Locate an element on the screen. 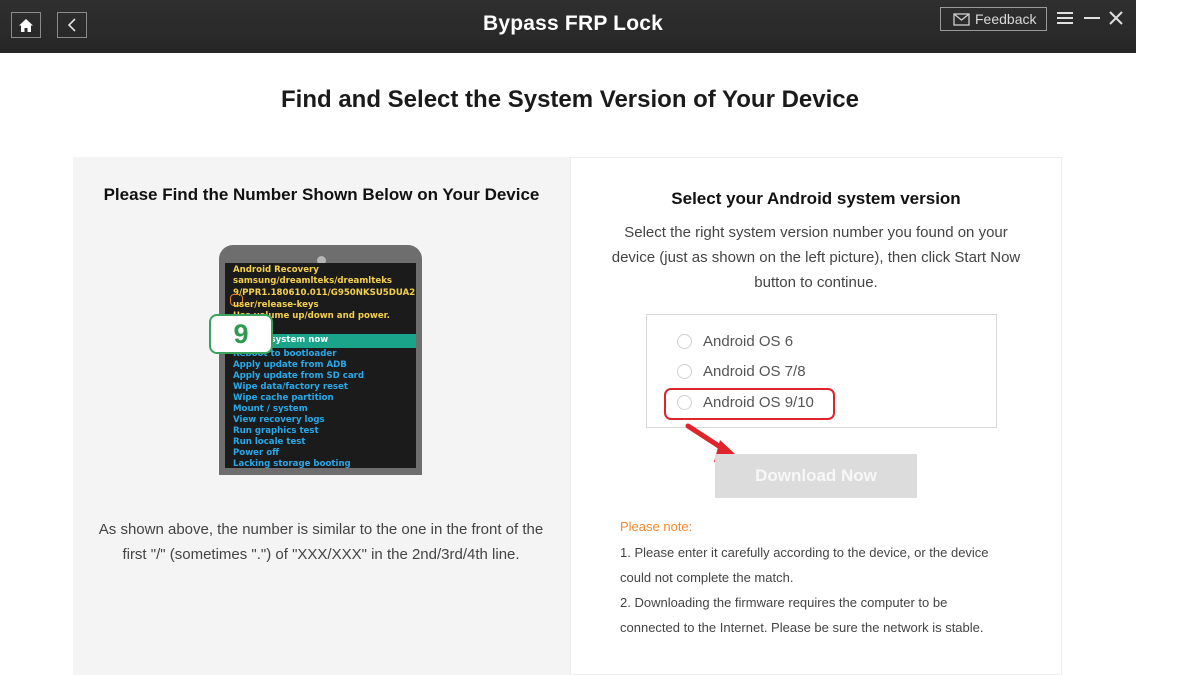 This screenshot has width=1200, height=675. recovery-line: Apply update from ADB is located at coordinates (290, 365).